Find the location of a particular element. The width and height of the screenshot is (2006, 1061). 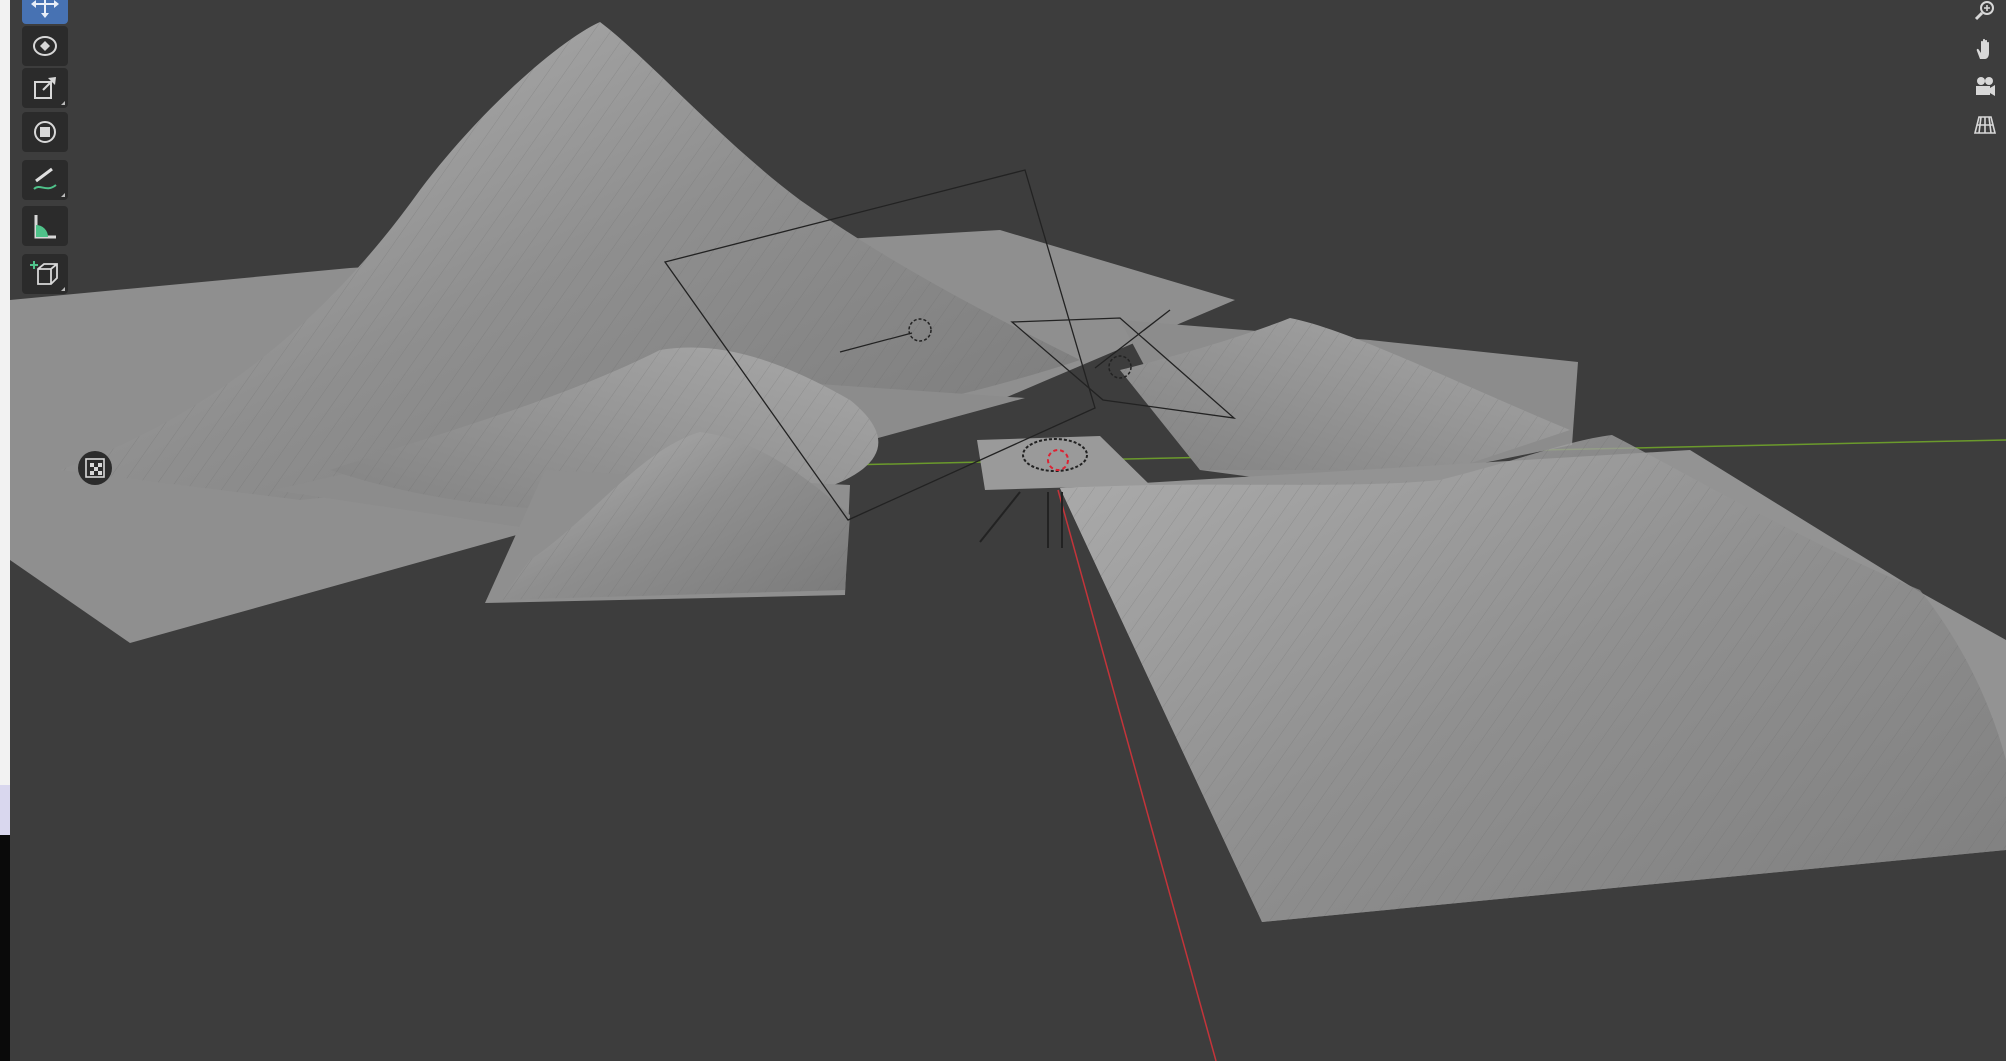

perspective-toggle-button is located at coordinates (1985, 125).